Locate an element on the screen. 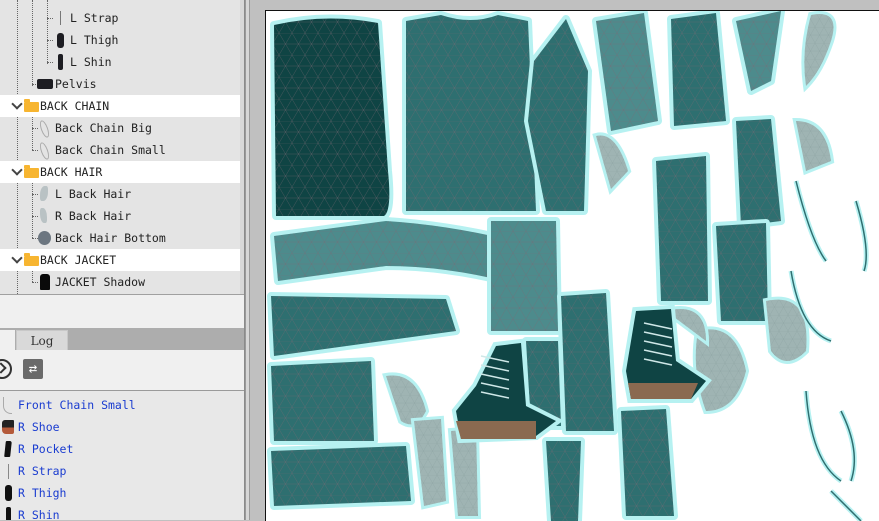  panel-spacer is located at coordinates (122, 311).